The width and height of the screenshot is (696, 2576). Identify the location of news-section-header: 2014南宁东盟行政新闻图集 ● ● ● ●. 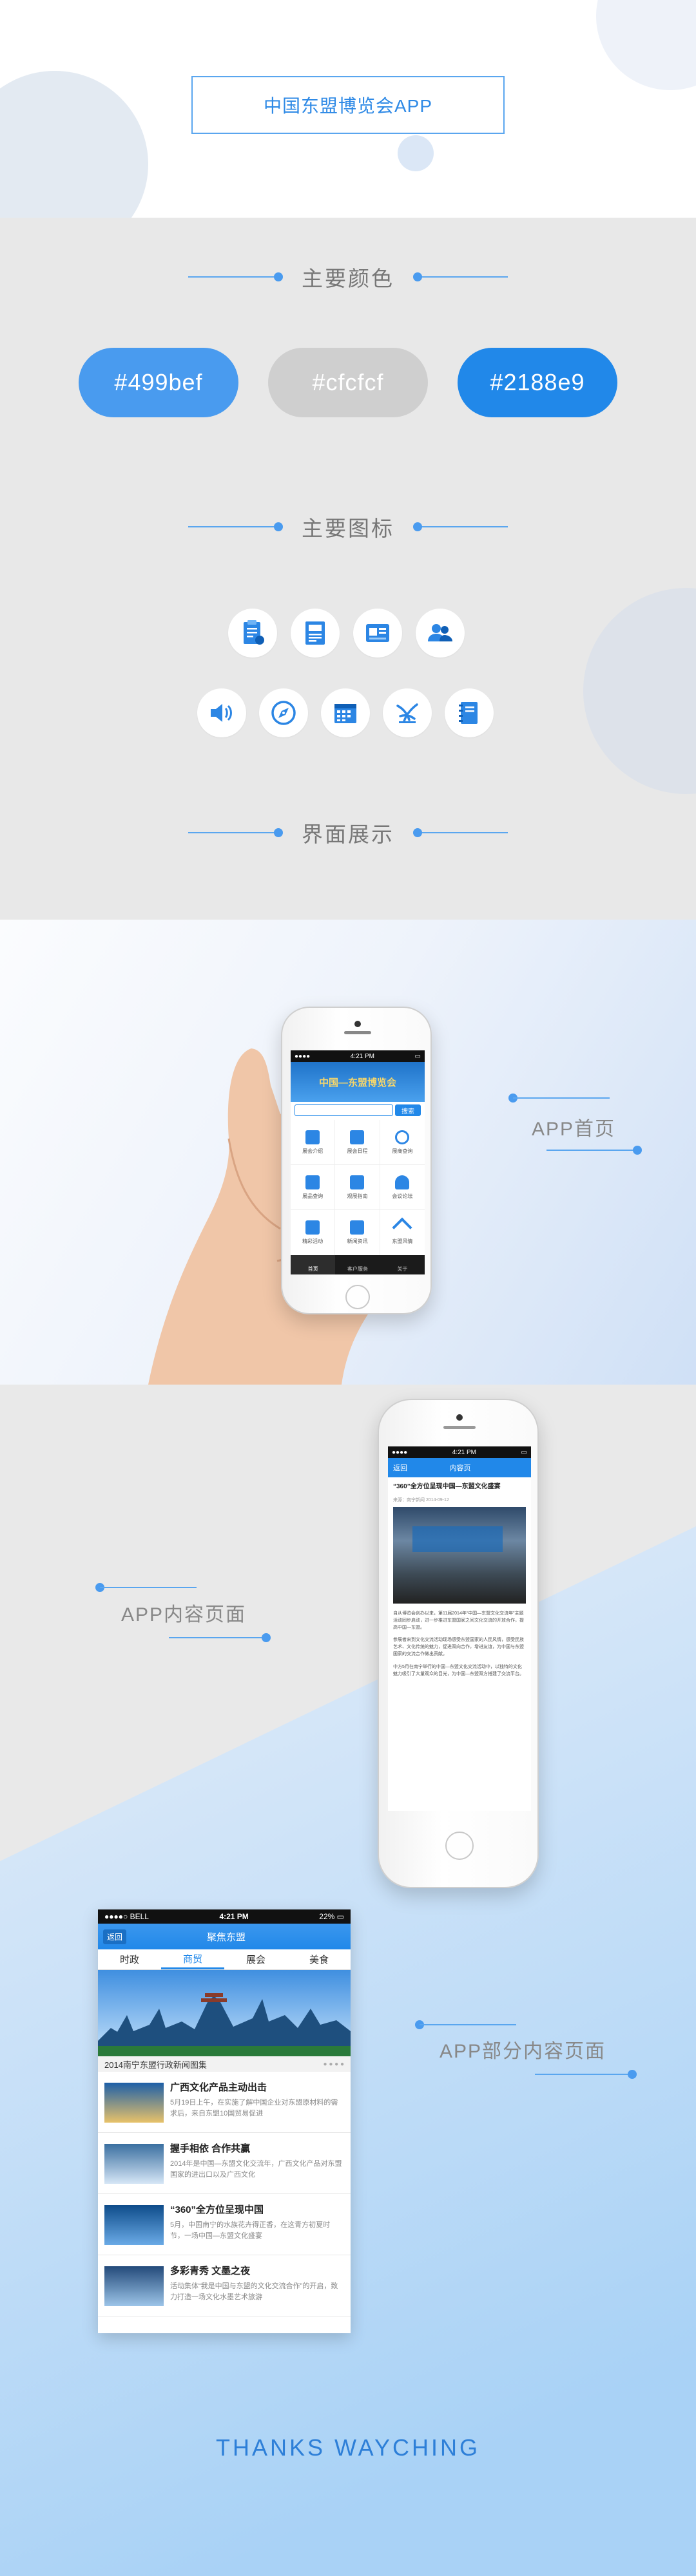
(225, 2064).